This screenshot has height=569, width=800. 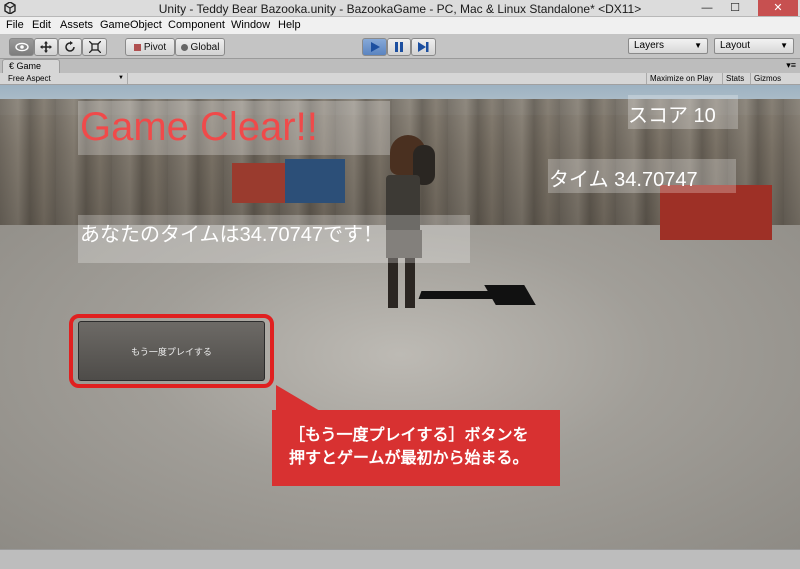 I want to click on pause-button, so click(x=399, y=47).